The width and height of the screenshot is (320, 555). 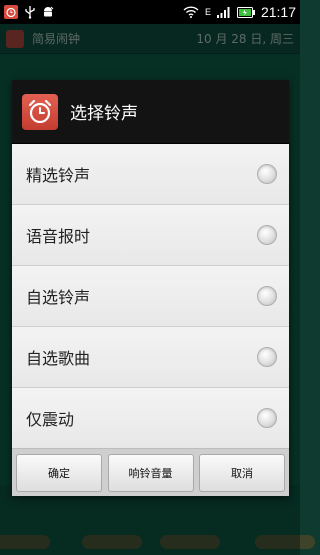 What do you see at coordinates (150, 12) in the screenshot?
I see `status-bar: E 21:17` at bounding box center [150, 12].